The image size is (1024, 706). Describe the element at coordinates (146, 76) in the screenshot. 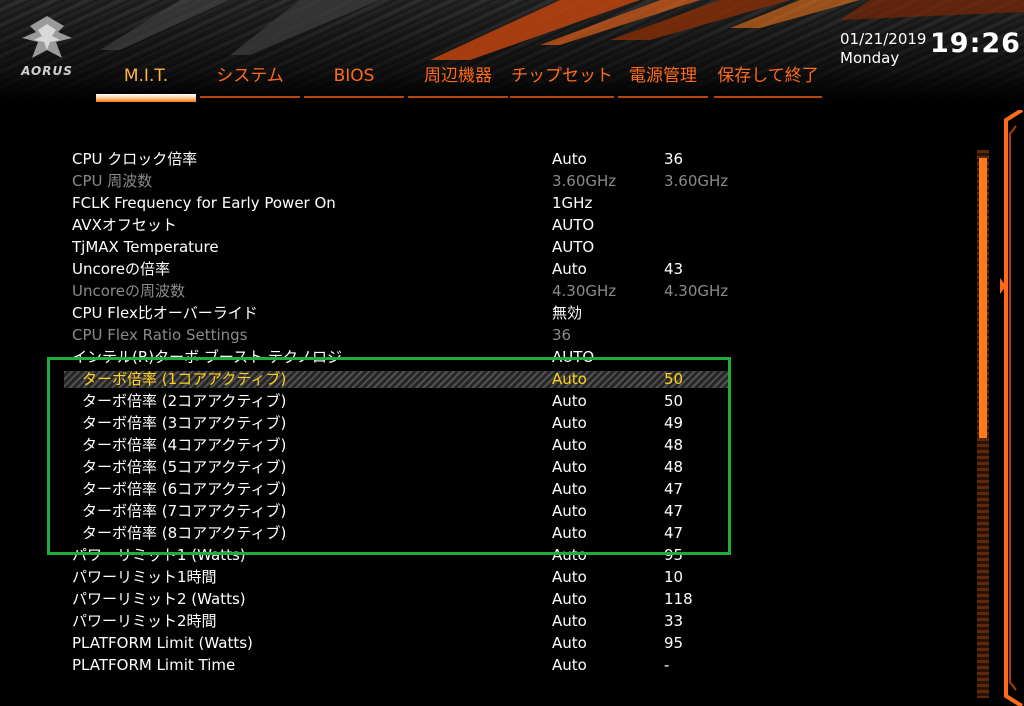

I see `tab-label: M.I.T.` at that location.